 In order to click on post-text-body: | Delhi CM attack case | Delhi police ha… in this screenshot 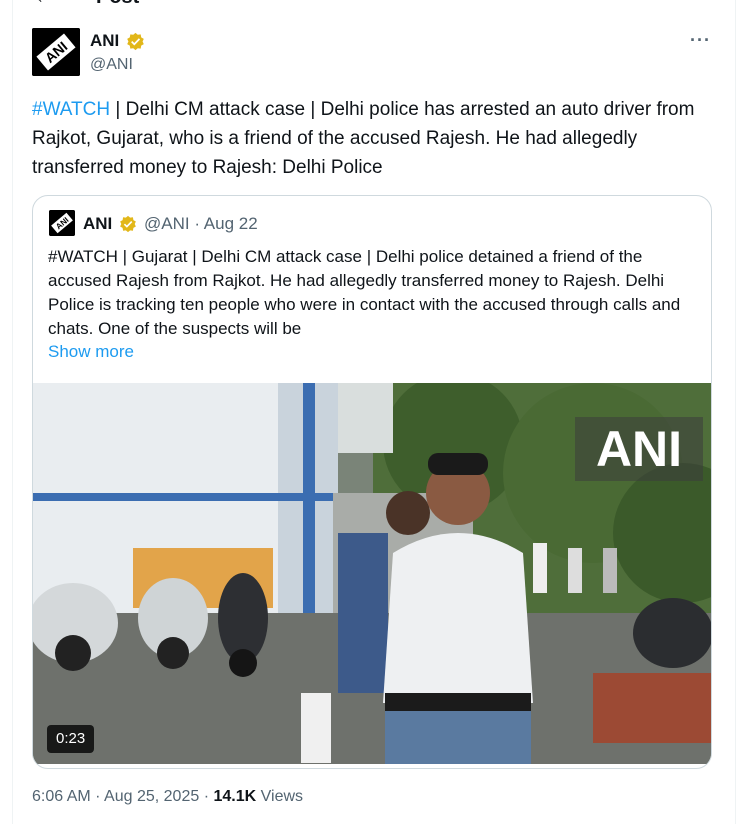, I will do `click(363, 138)`.